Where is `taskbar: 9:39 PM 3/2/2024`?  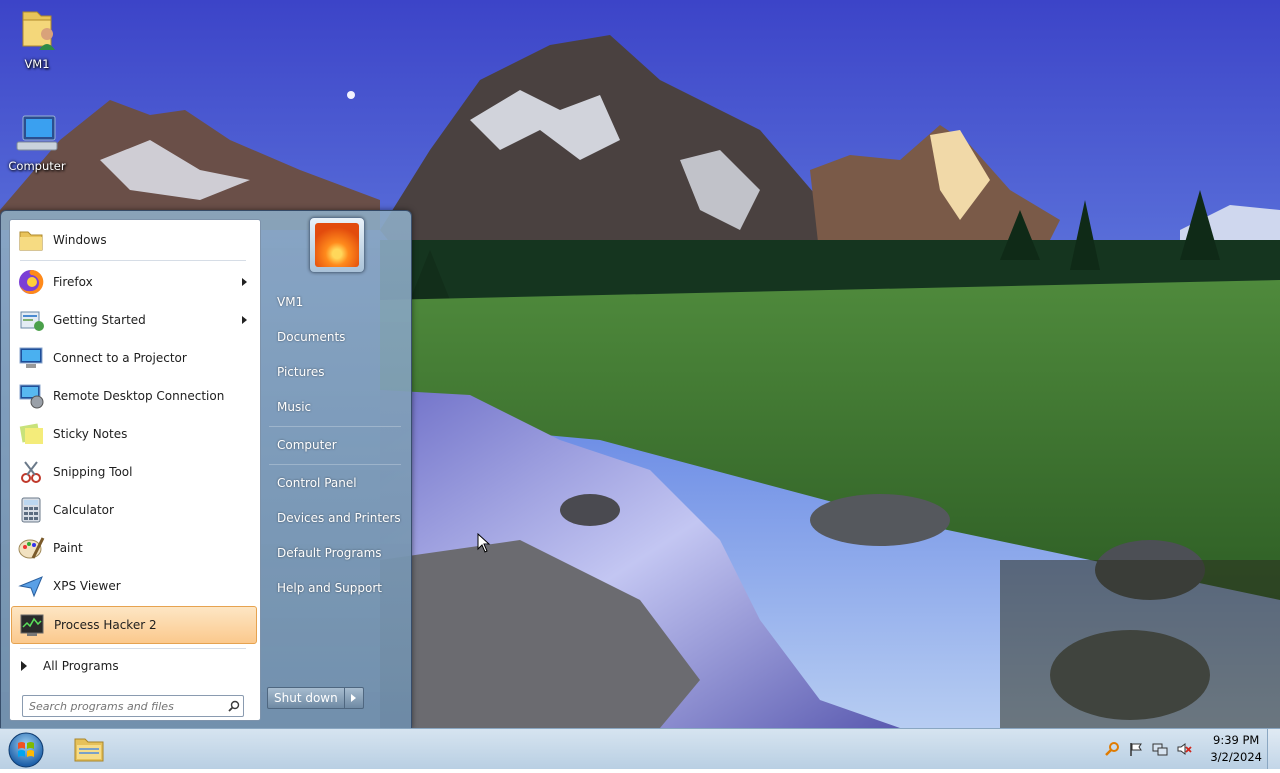
taskbar: 9:39 PM 3/2/2024 is located at coordinates (640, 748).